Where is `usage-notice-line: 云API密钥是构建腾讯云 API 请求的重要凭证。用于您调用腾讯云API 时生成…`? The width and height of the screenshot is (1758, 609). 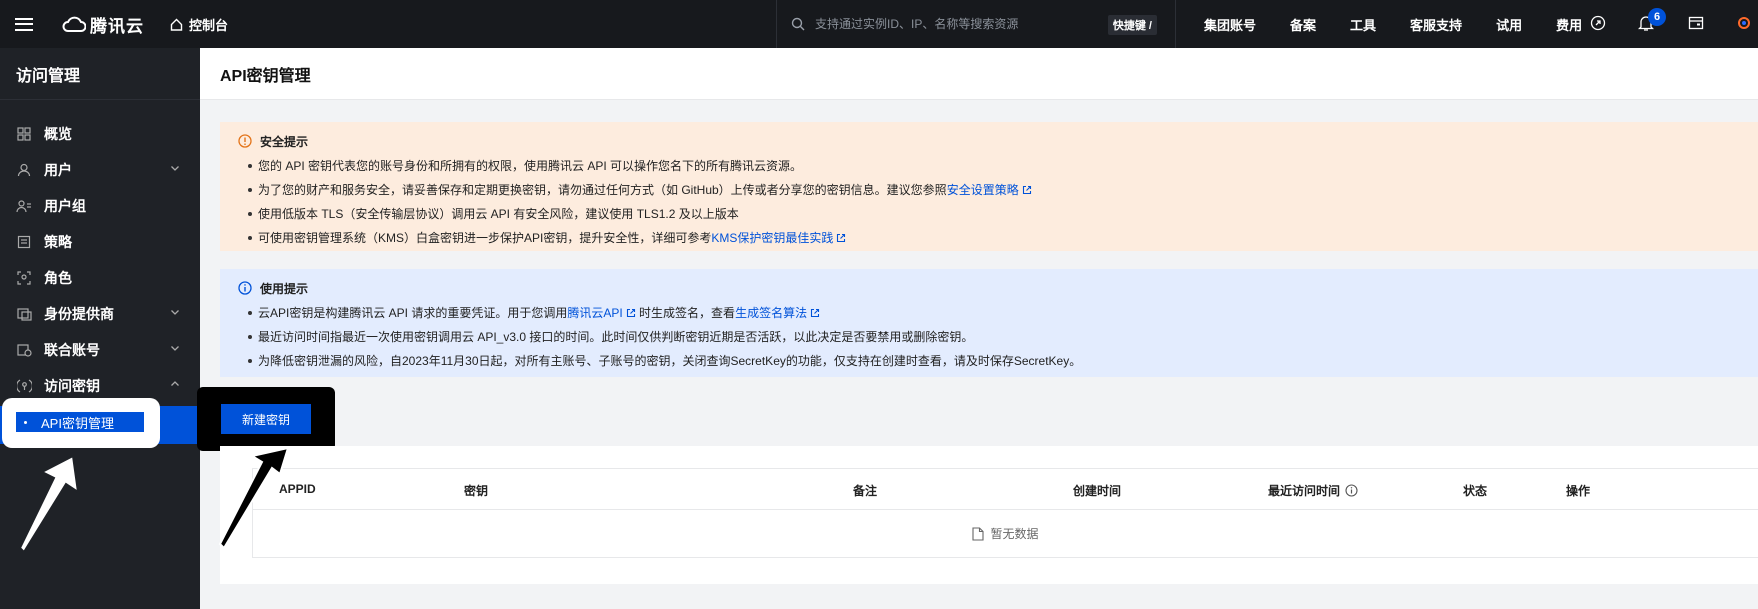
usage-notice-line: 云API密钥是构建腾讯云 API 请求的重要凭证。用于您调用腾讯云API 时生成… is located at coordinates (998, 313).